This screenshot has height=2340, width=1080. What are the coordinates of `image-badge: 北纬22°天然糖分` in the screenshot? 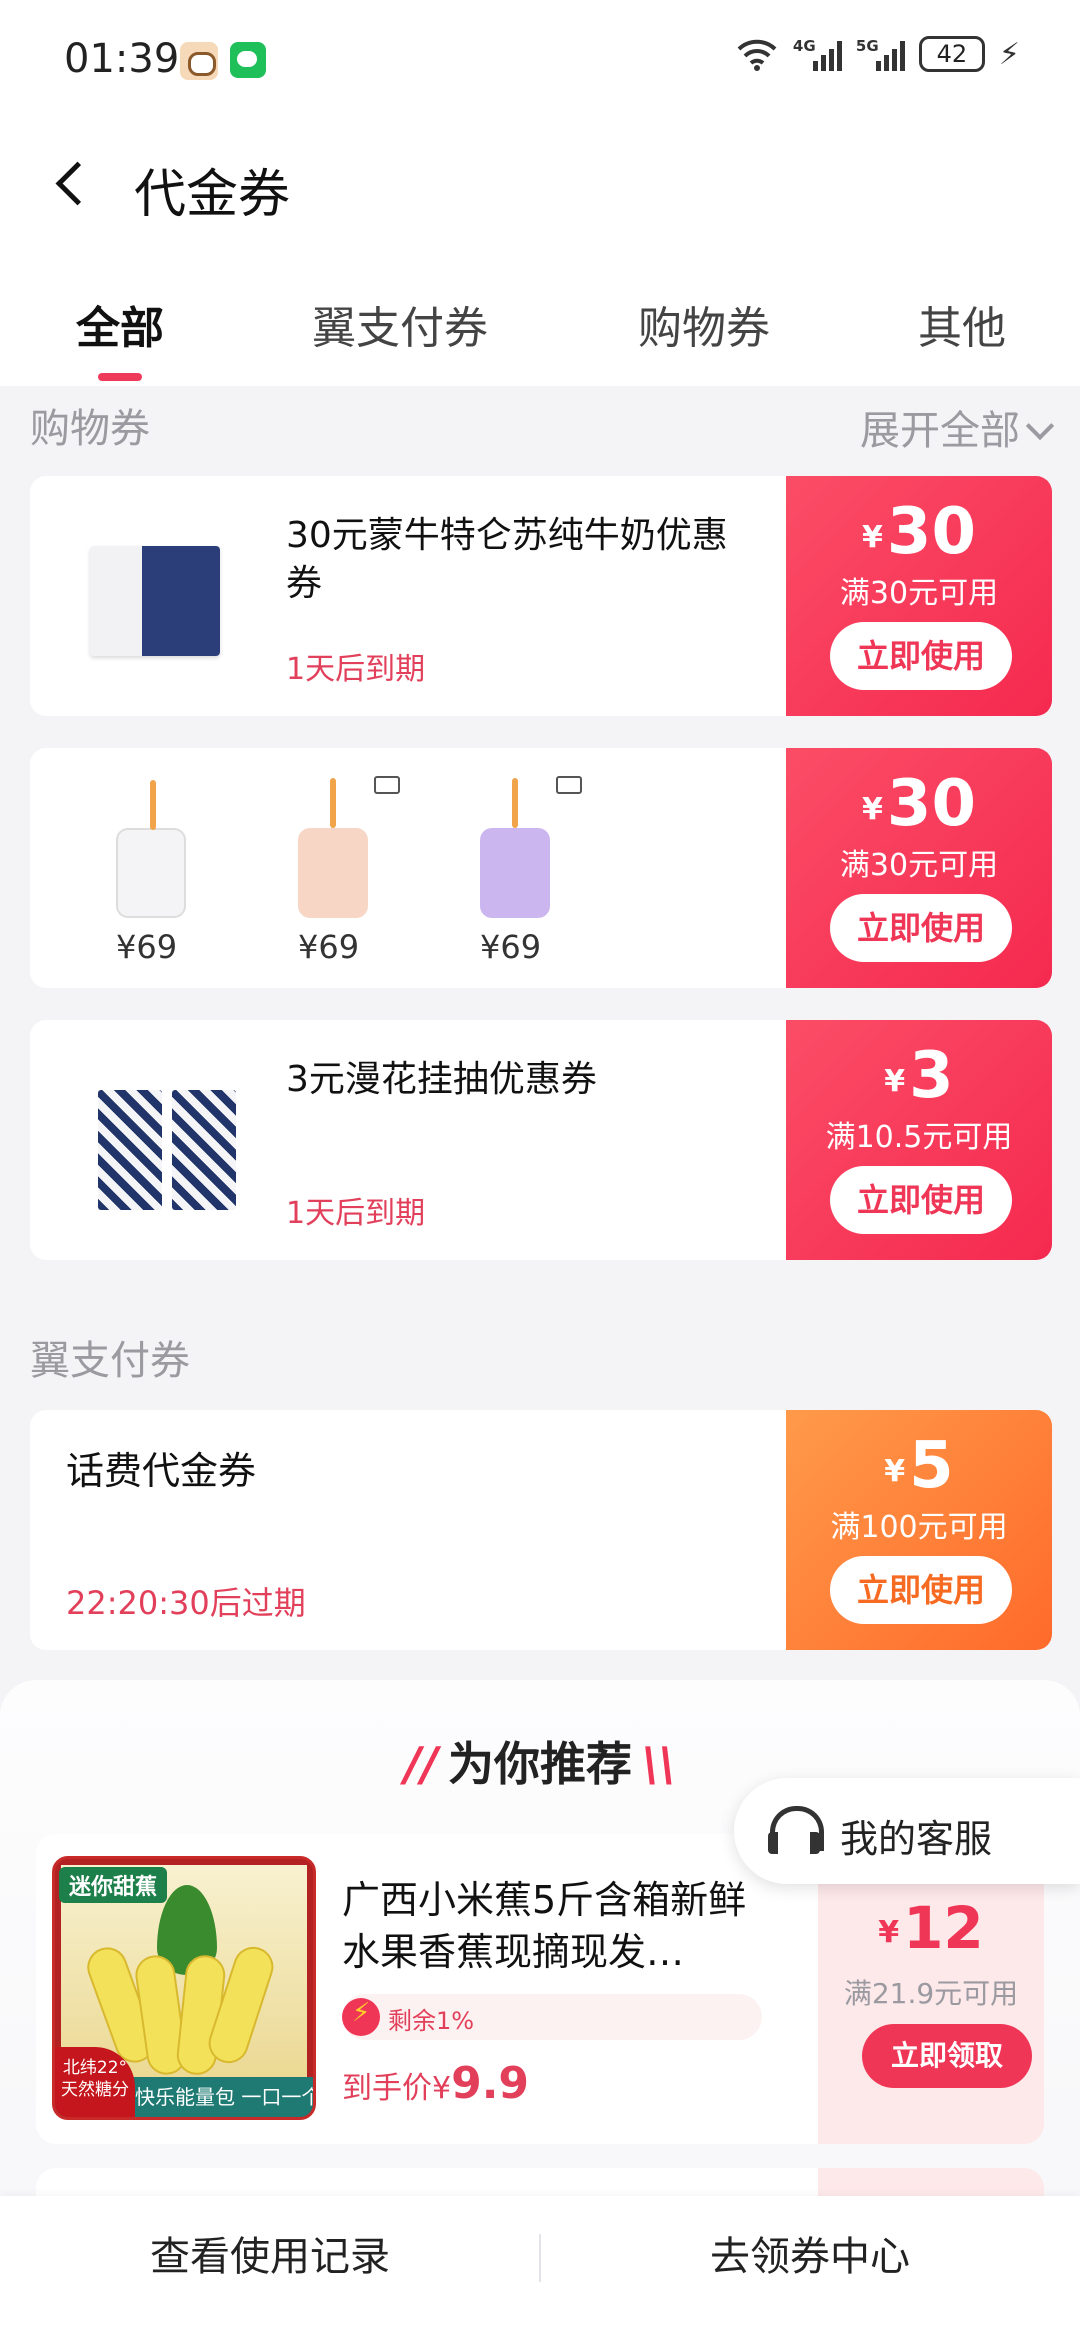 It's located at (95, 2082).